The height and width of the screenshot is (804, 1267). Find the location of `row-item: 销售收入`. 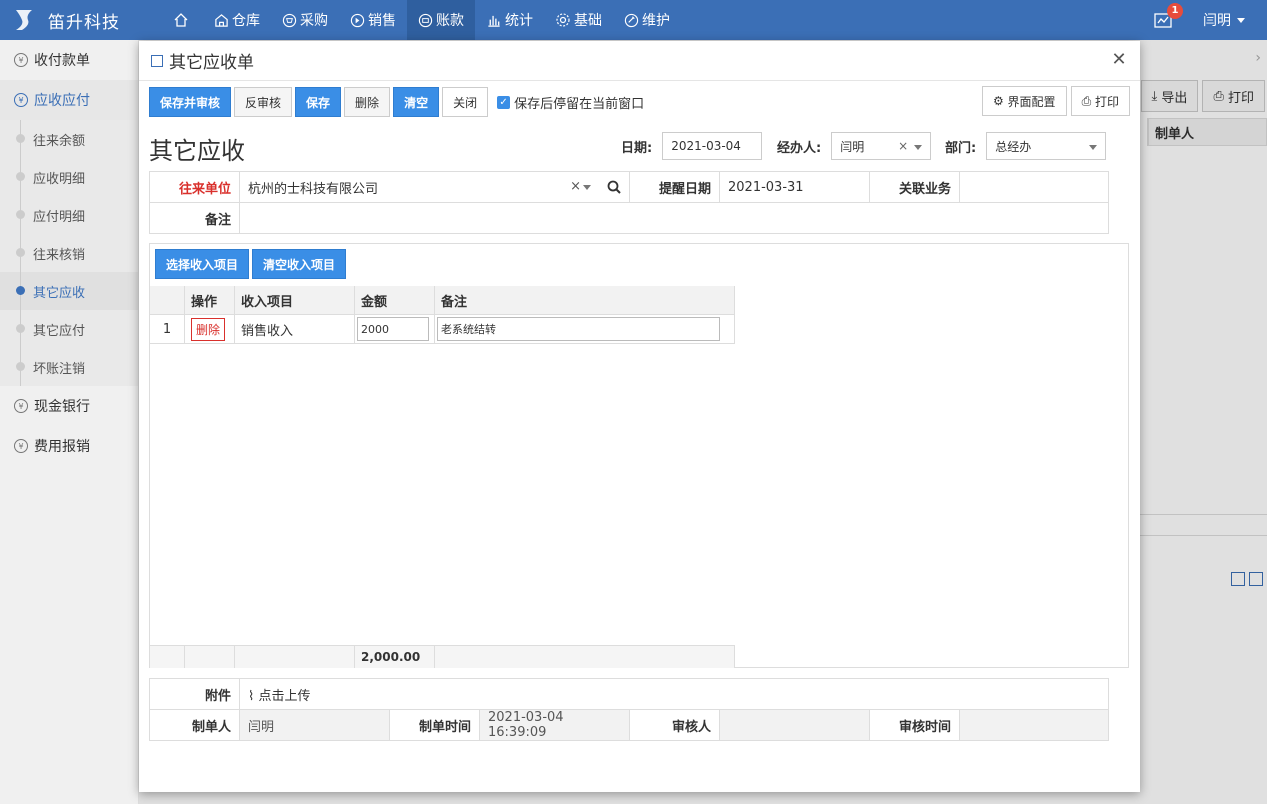

row-item: 销售收入 is located at coordinates (295, 329).